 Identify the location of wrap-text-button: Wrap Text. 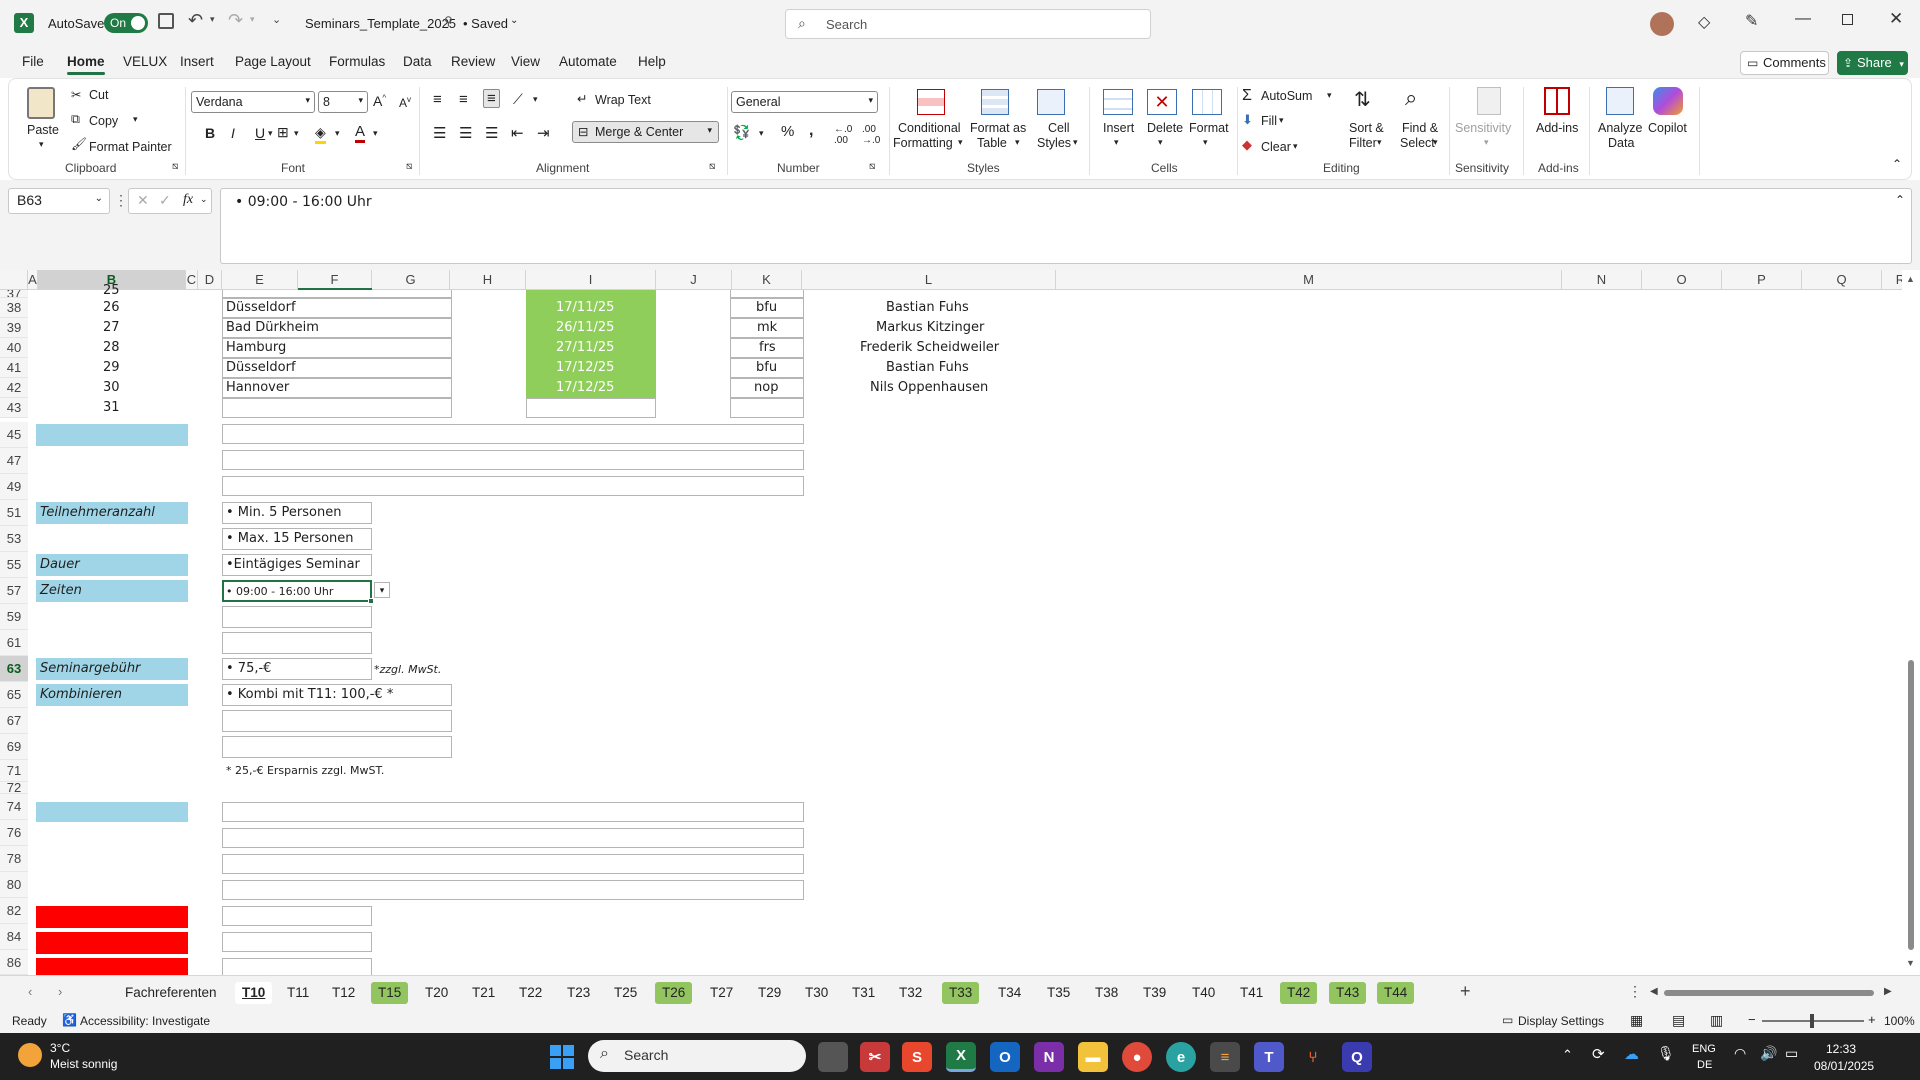
(623, 100).